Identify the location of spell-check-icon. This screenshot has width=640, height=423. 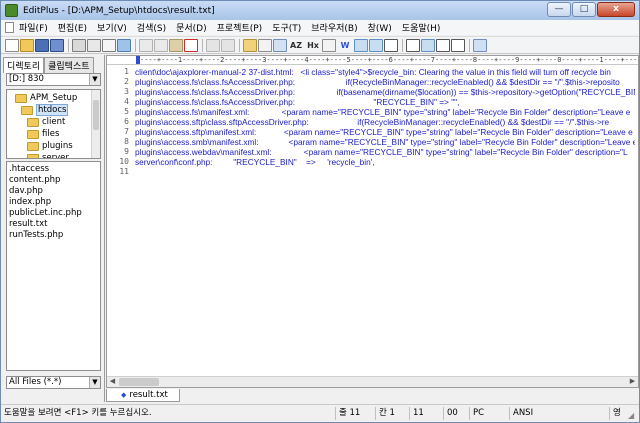
(109, 45).